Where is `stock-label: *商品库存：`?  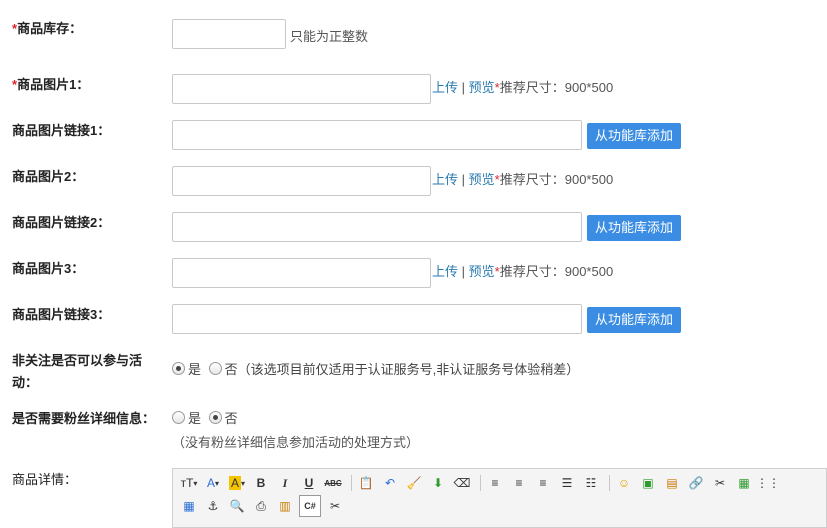 stock-label: *商品库存： is located at coordinates (47, 28).